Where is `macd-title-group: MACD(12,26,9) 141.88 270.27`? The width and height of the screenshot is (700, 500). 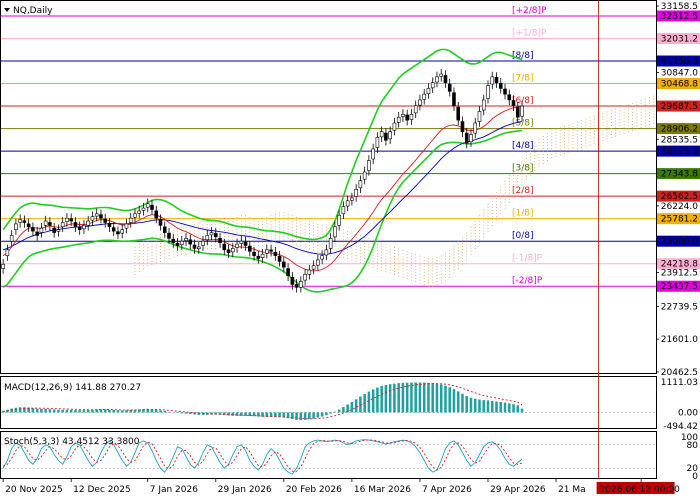
macd-title-group: MACD(12,26,9) 141.88 270.27 is located at coordinates (72, 388).